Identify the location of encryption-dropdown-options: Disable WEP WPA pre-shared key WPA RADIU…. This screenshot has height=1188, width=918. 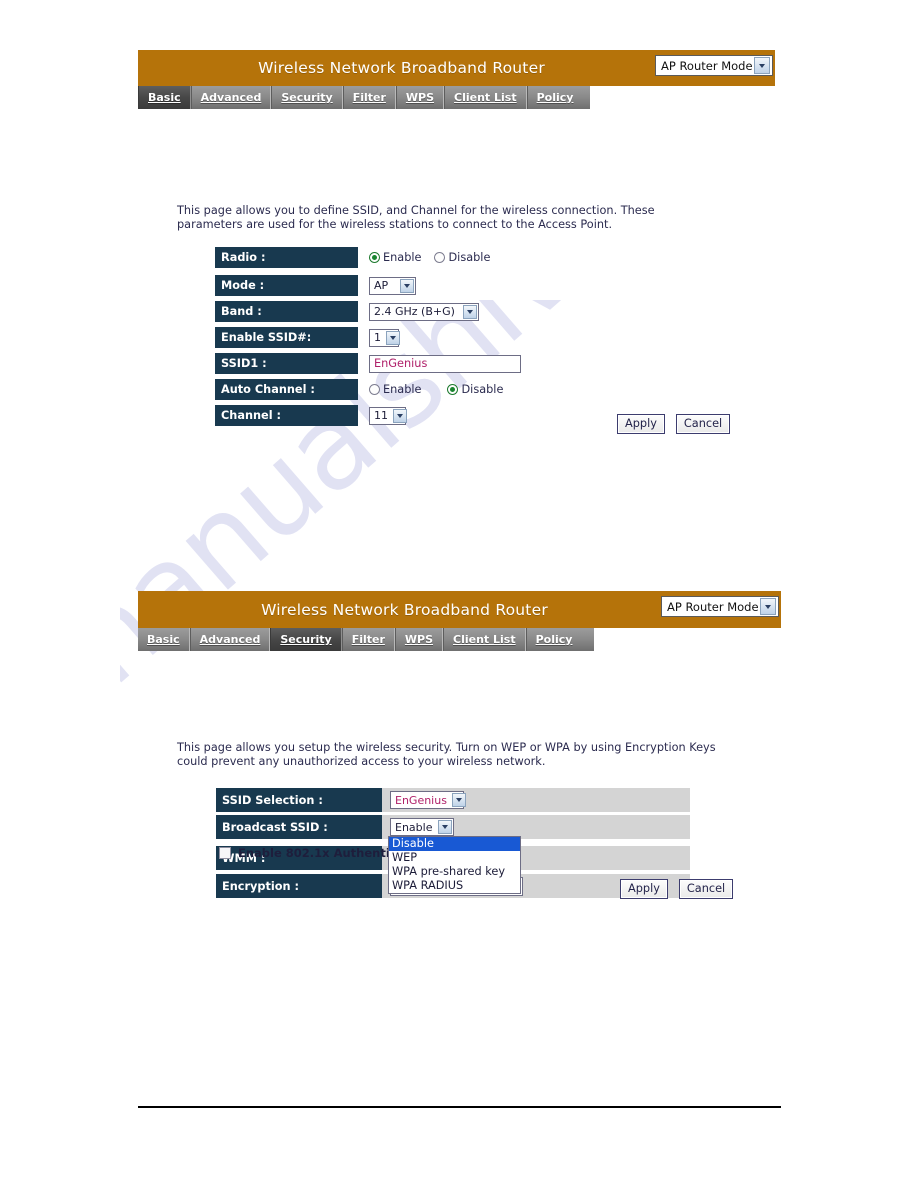
(454, 865).